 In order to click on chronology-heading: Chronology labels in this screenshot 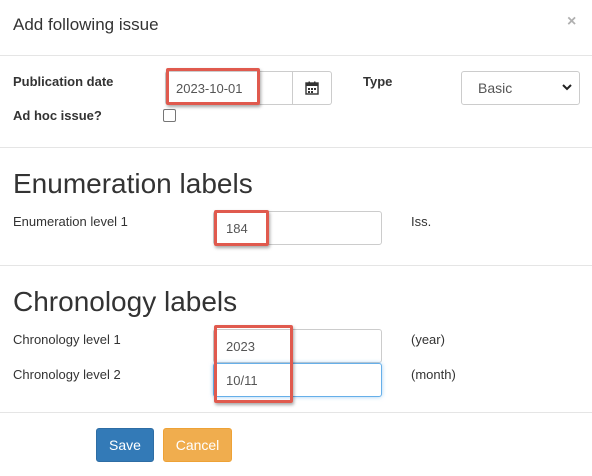, I will do `click(125, 301)`.